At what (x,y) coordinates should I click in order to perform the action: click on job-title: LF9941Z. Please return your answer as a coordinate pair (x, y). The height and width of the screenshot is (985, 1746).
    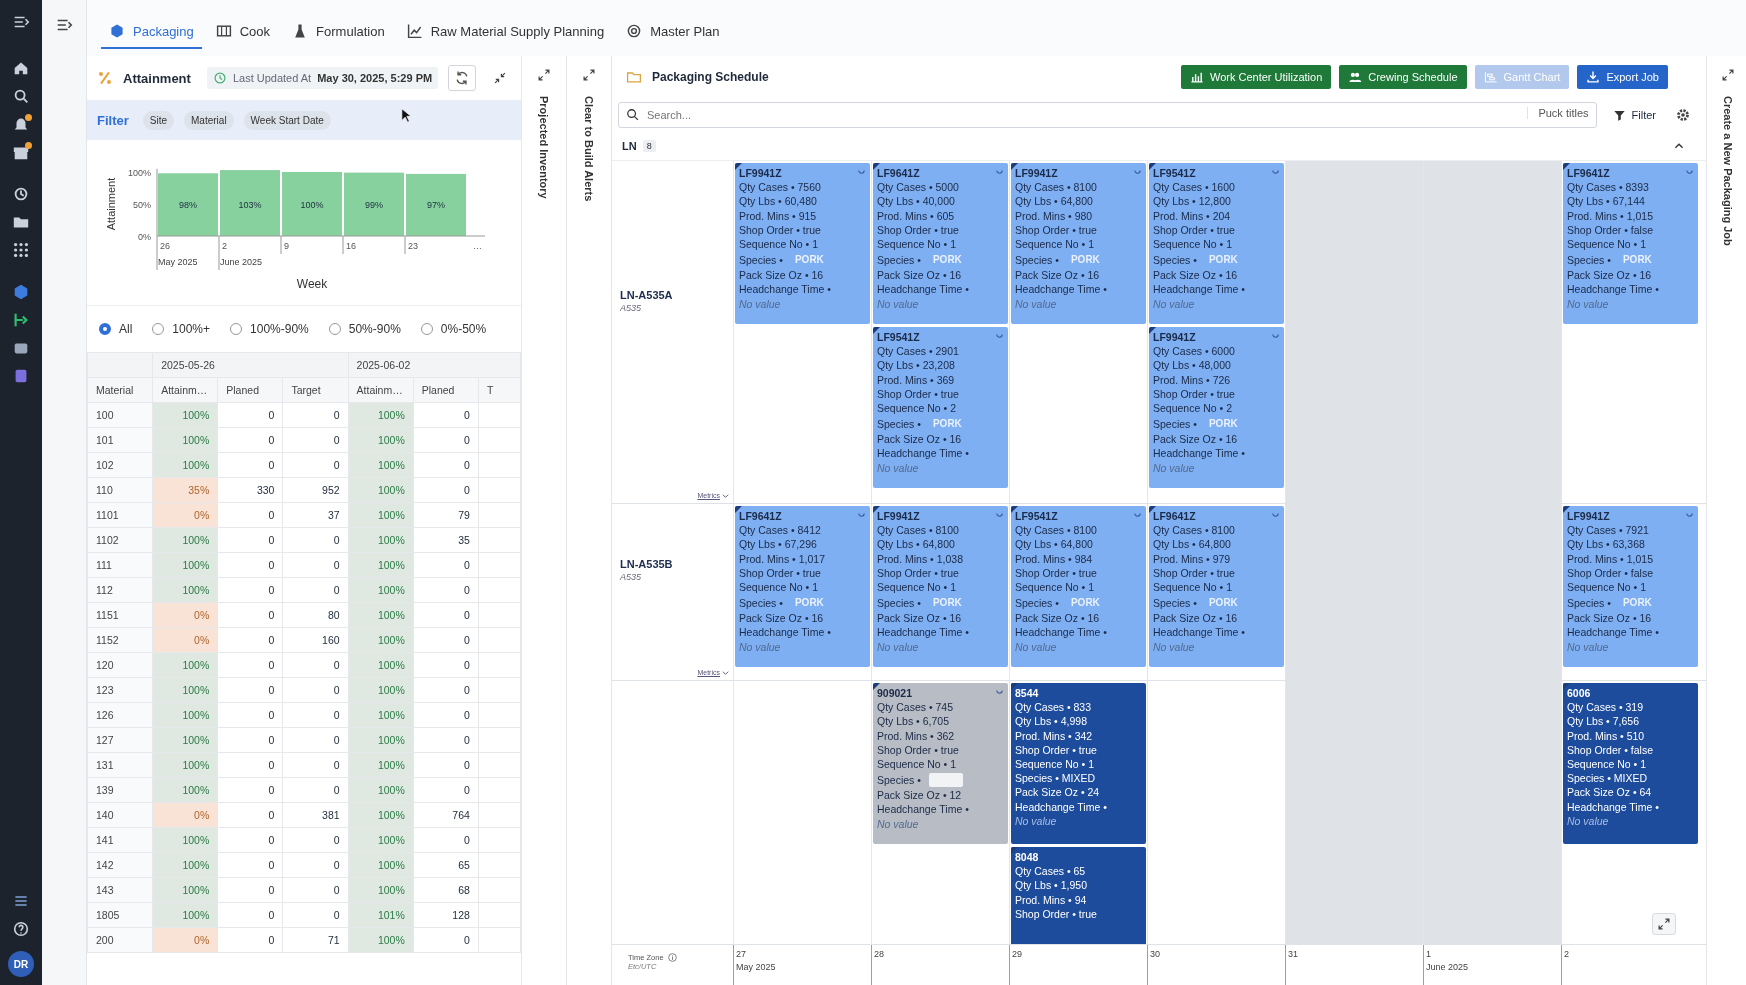
    Looking at the image, I should click on (1174, 337).